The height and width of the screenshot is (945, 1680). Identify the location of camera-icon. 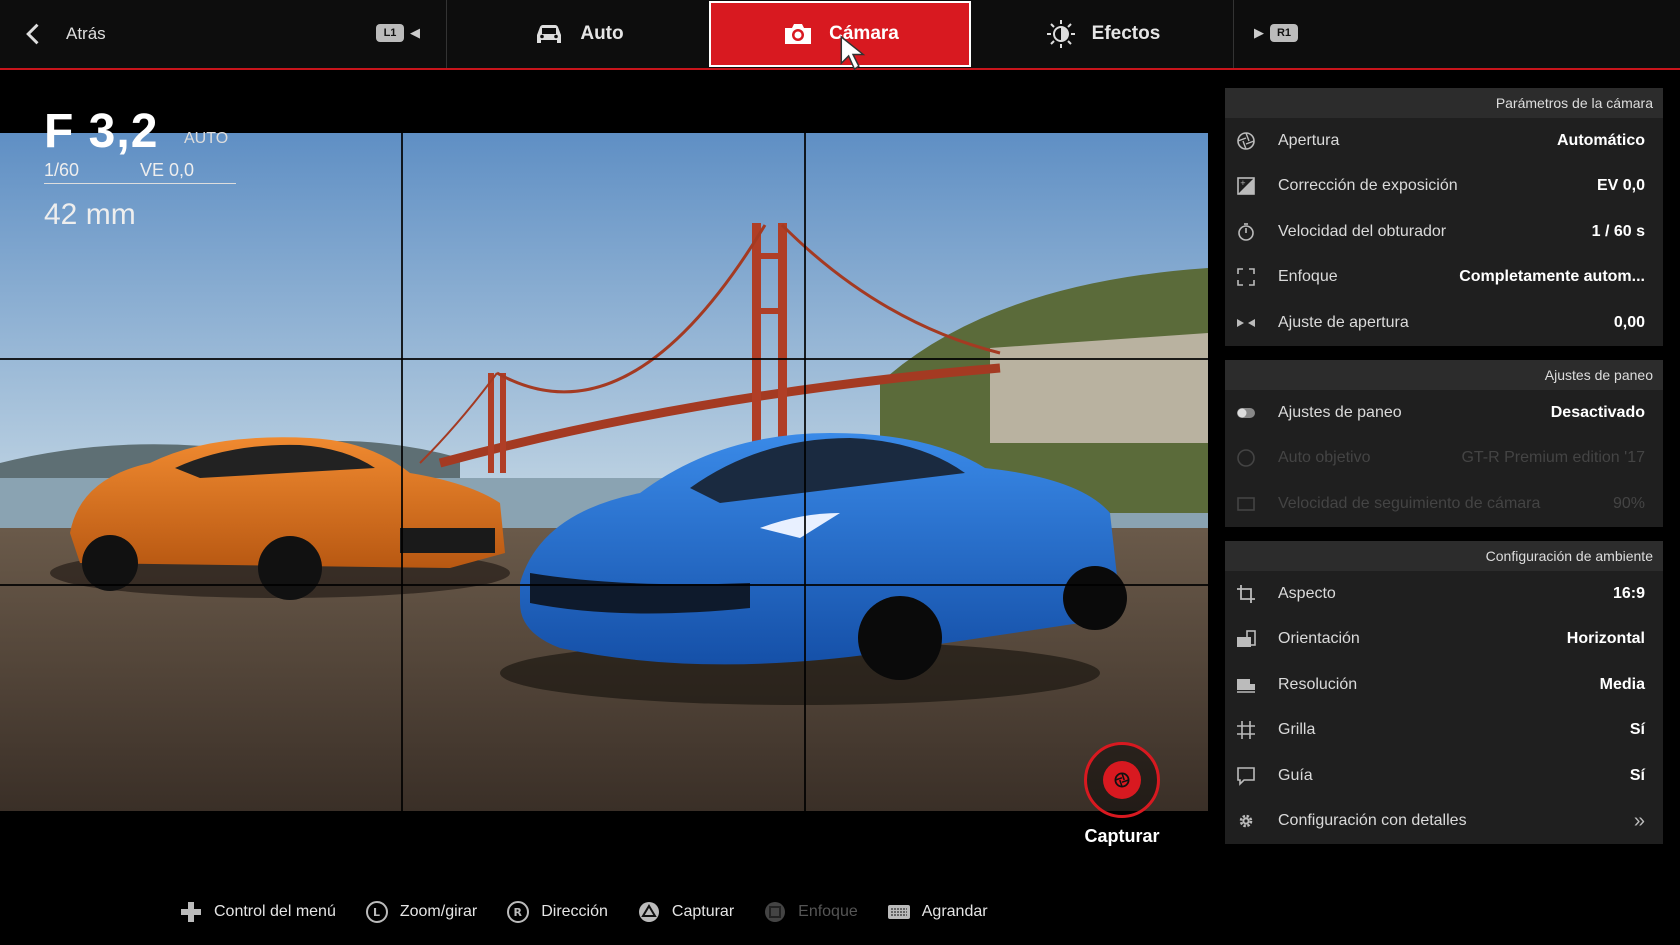
(798, 34).